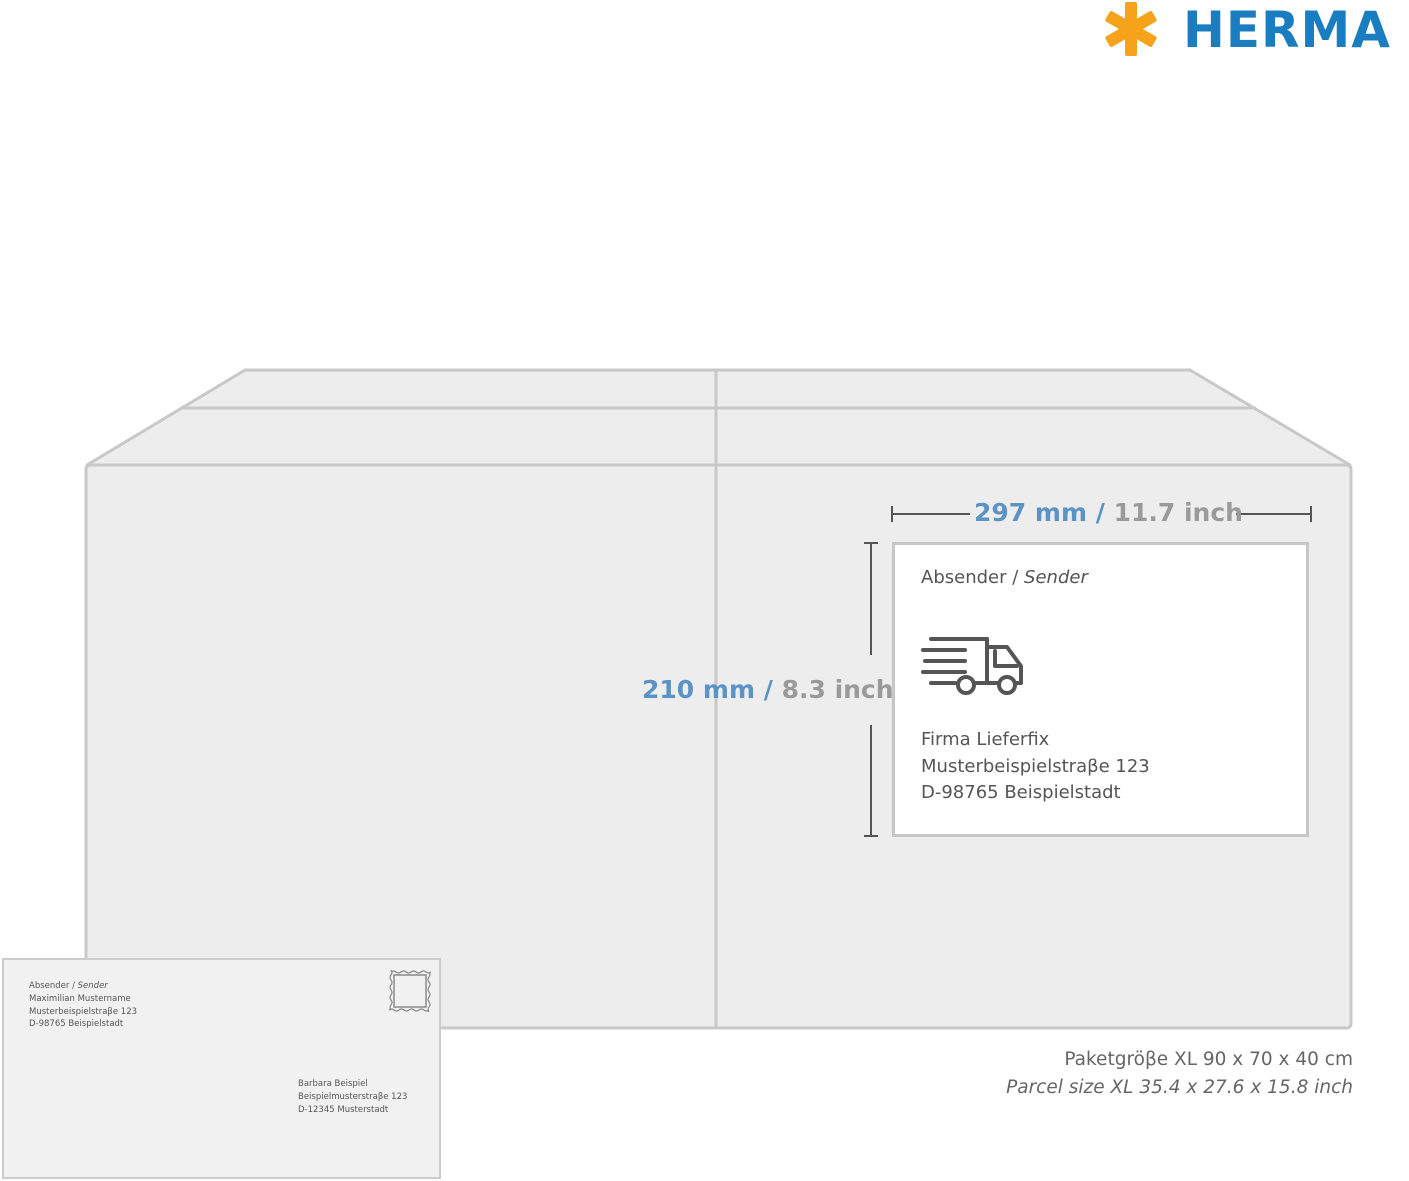  Describe the element at coordinates (698, 689) in the screenshot. I see `height-mm: 210 mm` at that location.